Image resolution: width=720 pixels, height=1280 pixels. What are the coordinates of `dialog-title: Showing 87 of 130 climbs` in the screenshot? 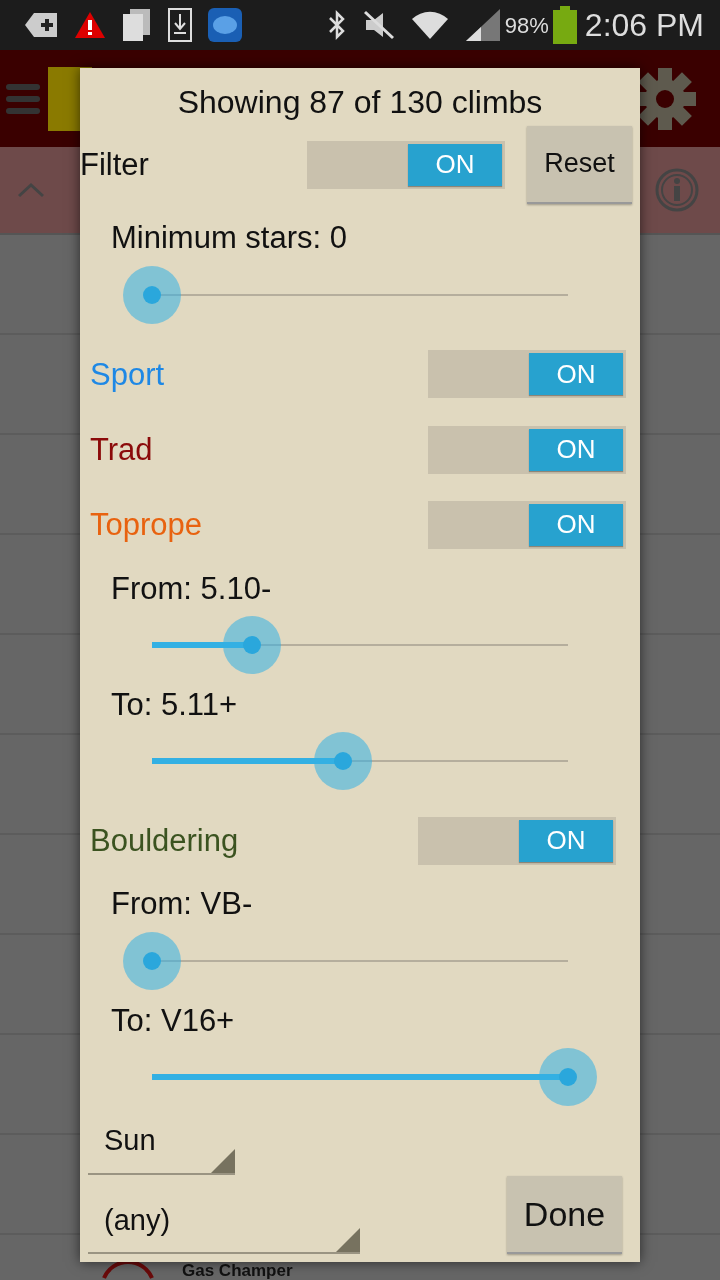 It's located at (360, 102).